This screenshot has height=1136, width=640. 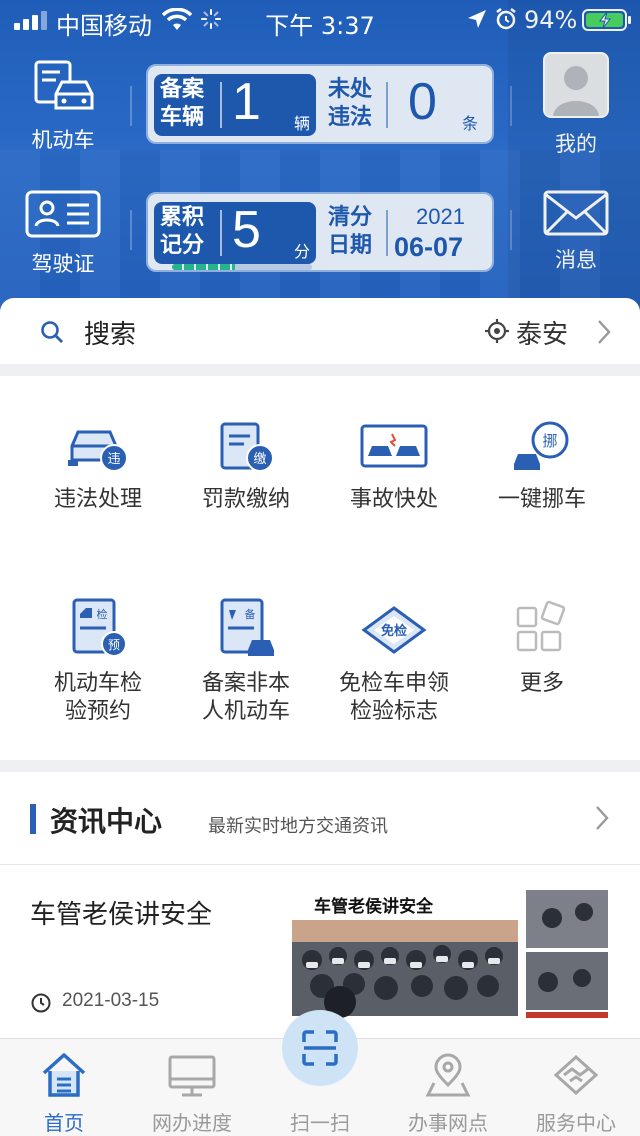 I want to click on message-label: 消息, so click(x=576, y=260).